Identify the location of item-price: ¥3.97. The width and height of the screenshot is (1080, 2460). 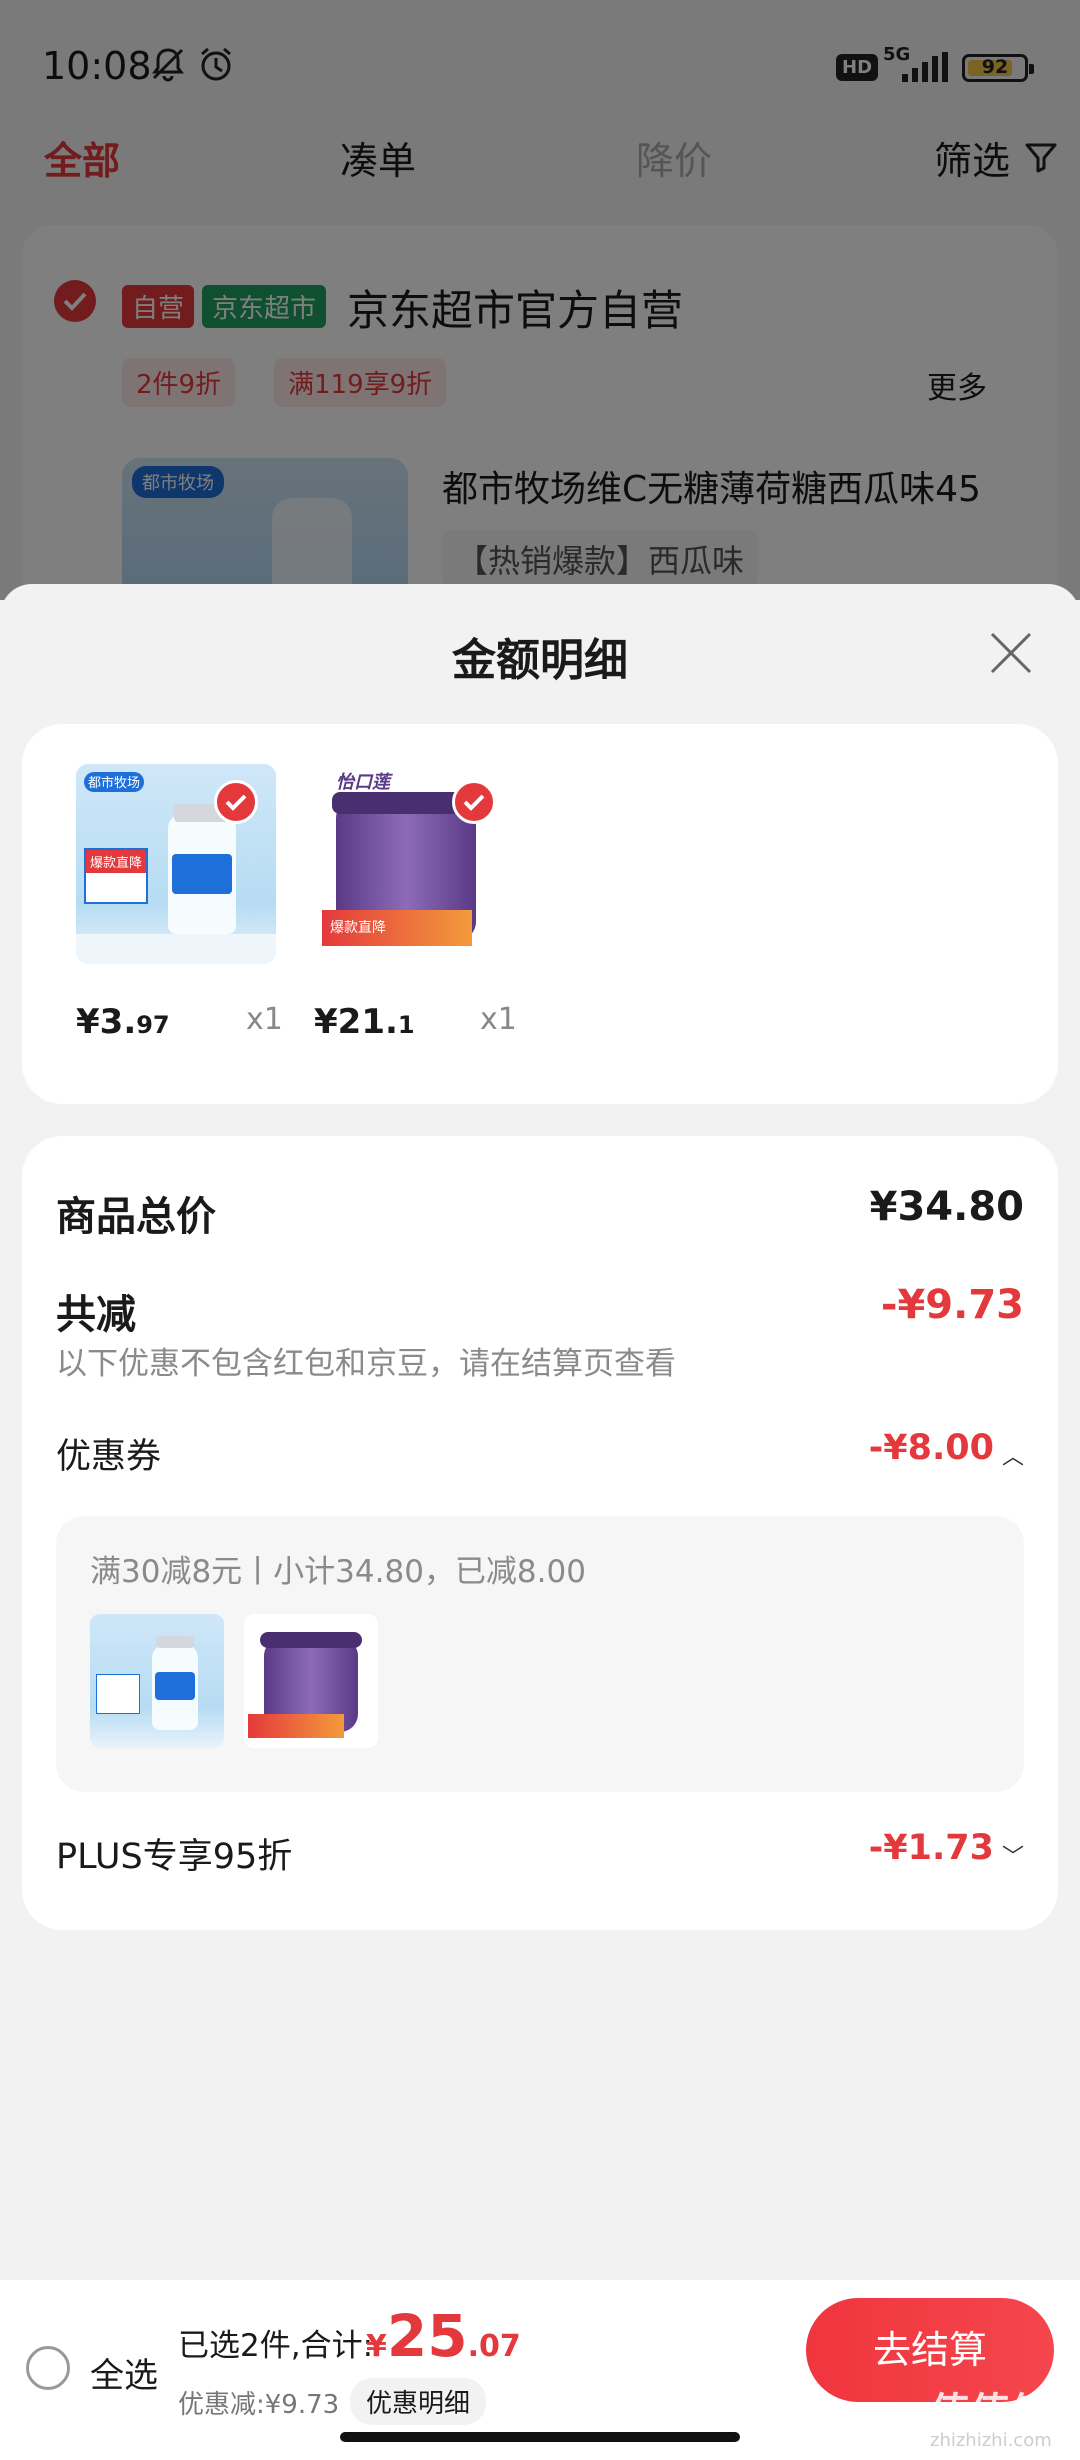
(123, 1022).